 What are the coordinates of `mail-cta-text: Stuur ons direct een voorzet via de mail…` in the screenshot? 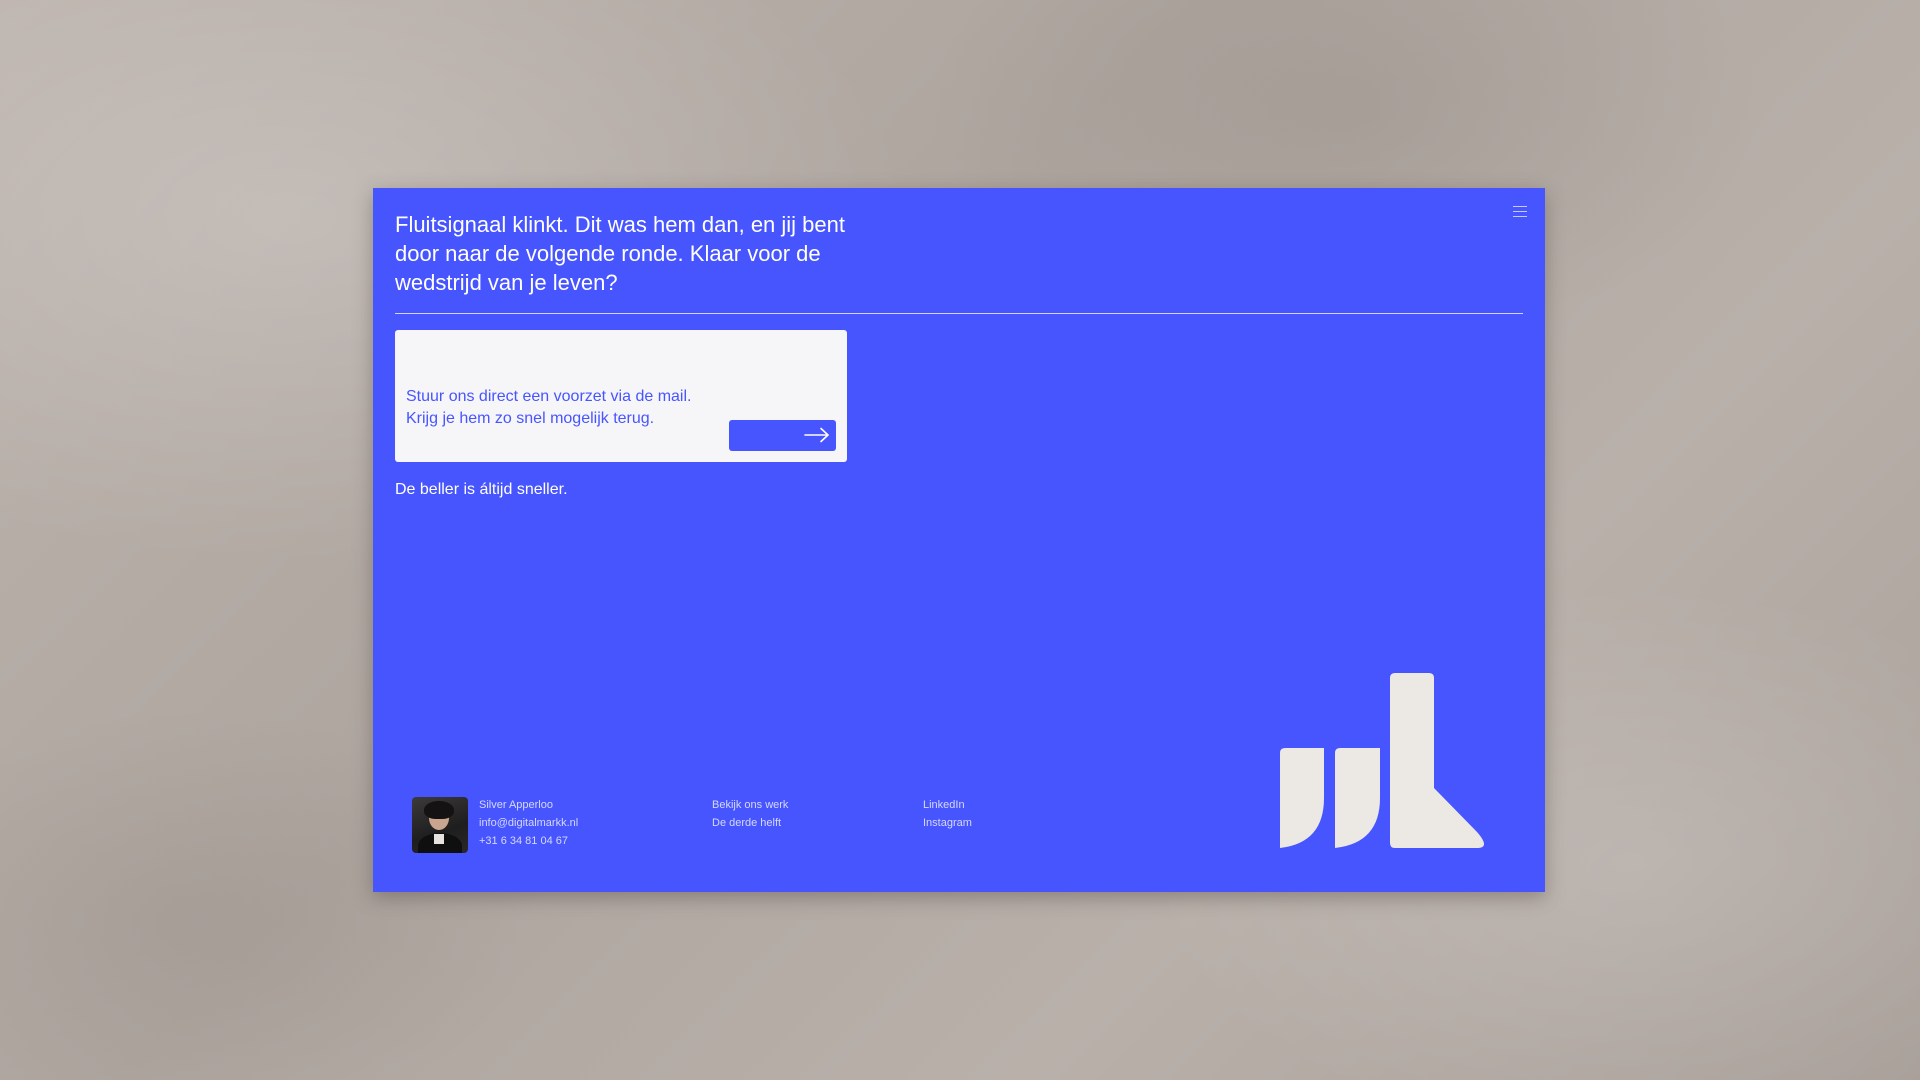 It's located at (549, 407).